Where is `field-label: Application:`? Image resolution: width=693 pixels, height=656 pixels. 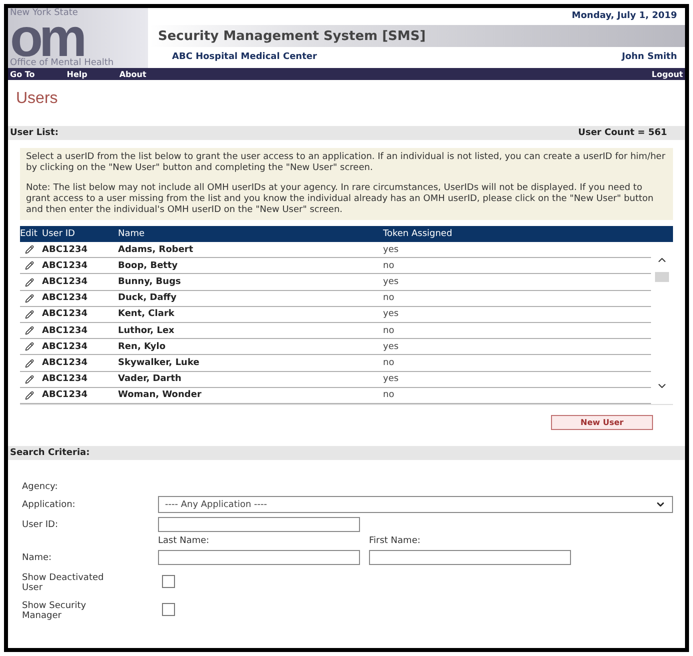
field-label: Application: is located at coordinates (49, 505).